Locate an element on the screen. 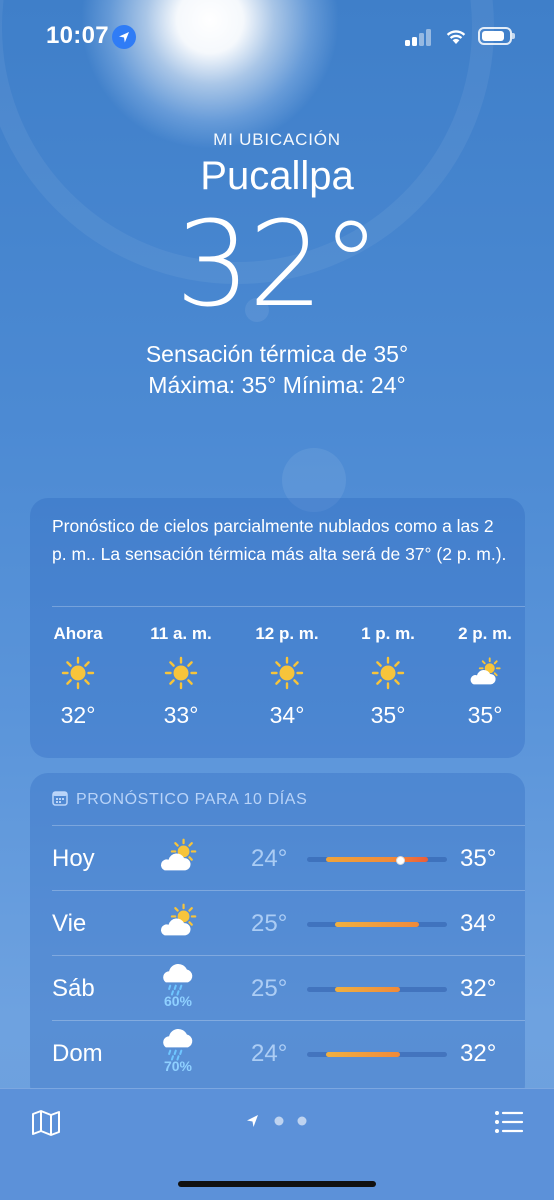 Image resolution: width=554 pixels, height=1200 pixels. day-name: Vie is located at coordinates (69, 923).